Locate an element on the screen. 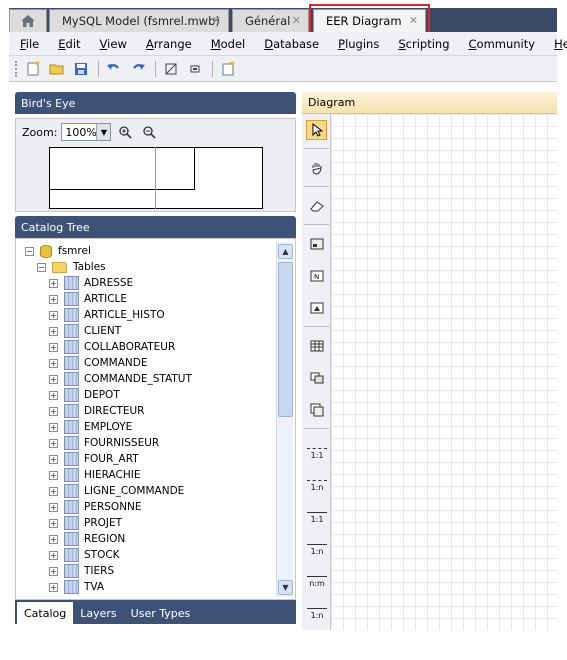  table-row: + PERSONNE is located at coordinates (95, 507).